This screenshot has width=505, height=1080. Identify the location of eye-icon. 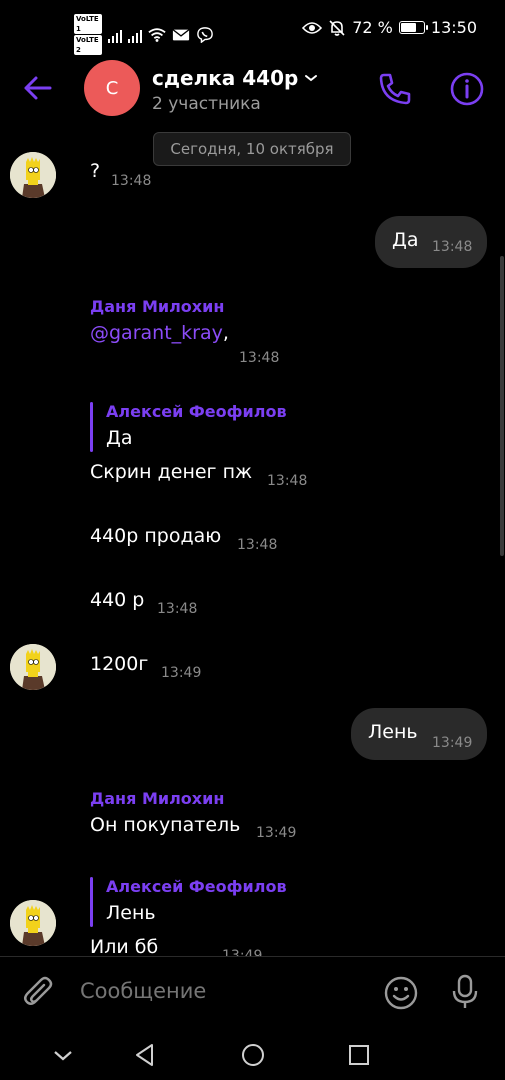
(312, 27).